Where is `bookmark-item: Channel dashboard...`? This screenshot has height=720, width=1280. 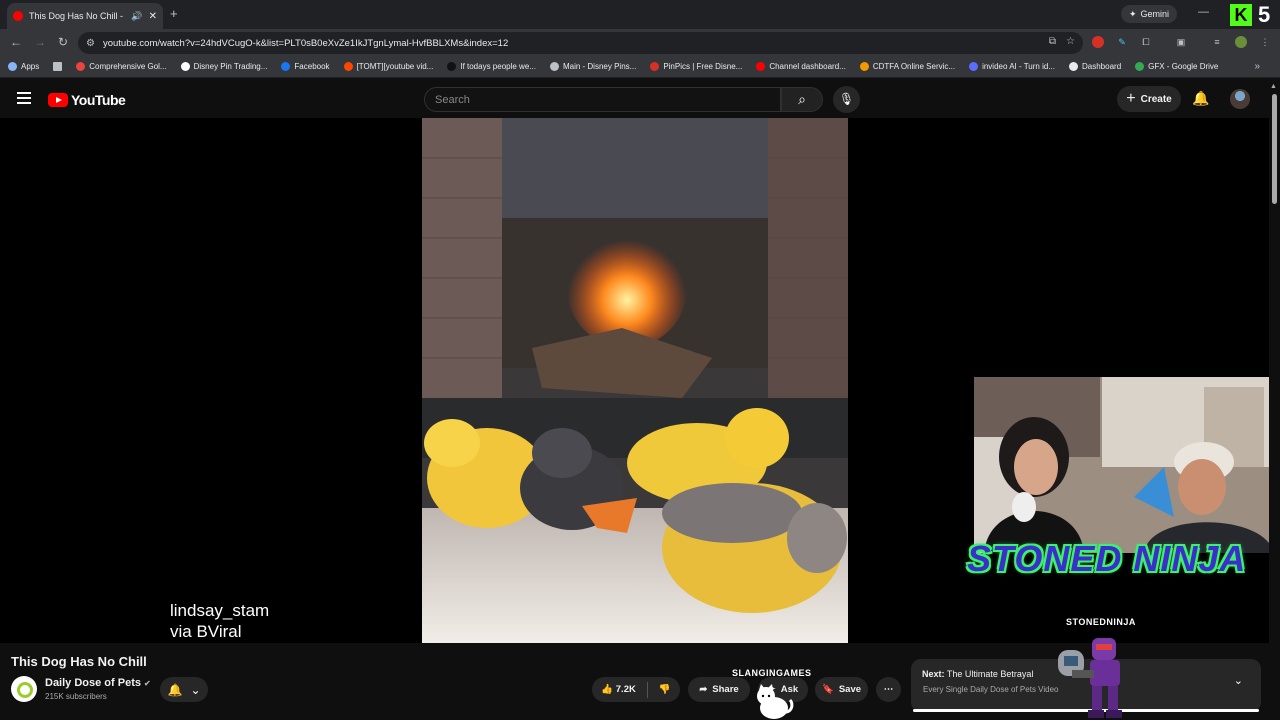 bookmark-item: Channel dashboard... is located at coordinates (801, 66).